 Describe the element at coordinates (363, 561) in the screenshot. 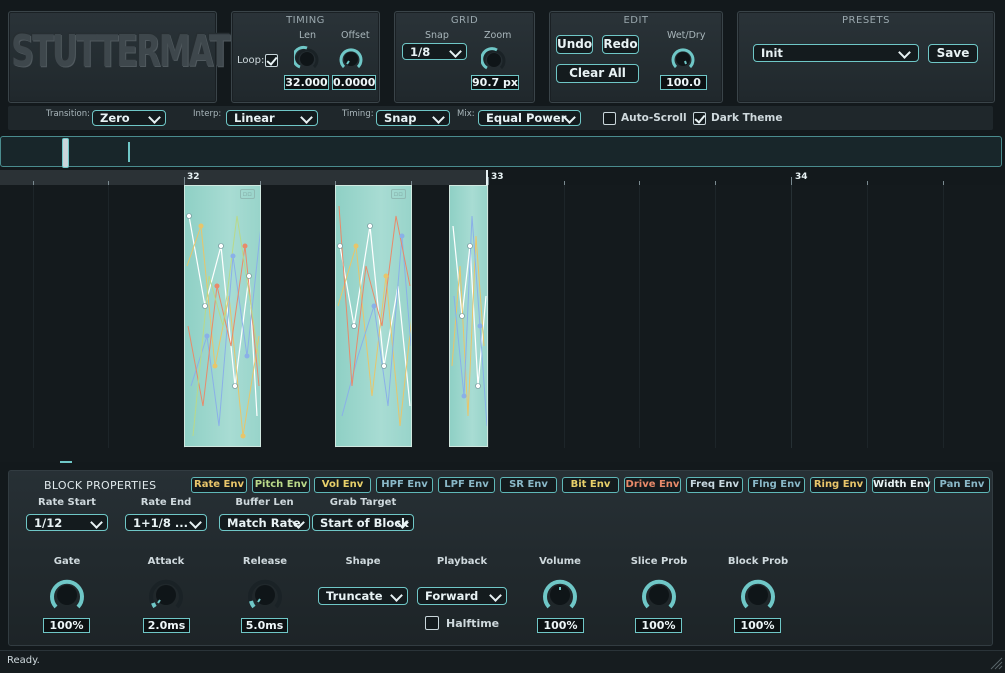

I see `shape-label: Shape` at that location.